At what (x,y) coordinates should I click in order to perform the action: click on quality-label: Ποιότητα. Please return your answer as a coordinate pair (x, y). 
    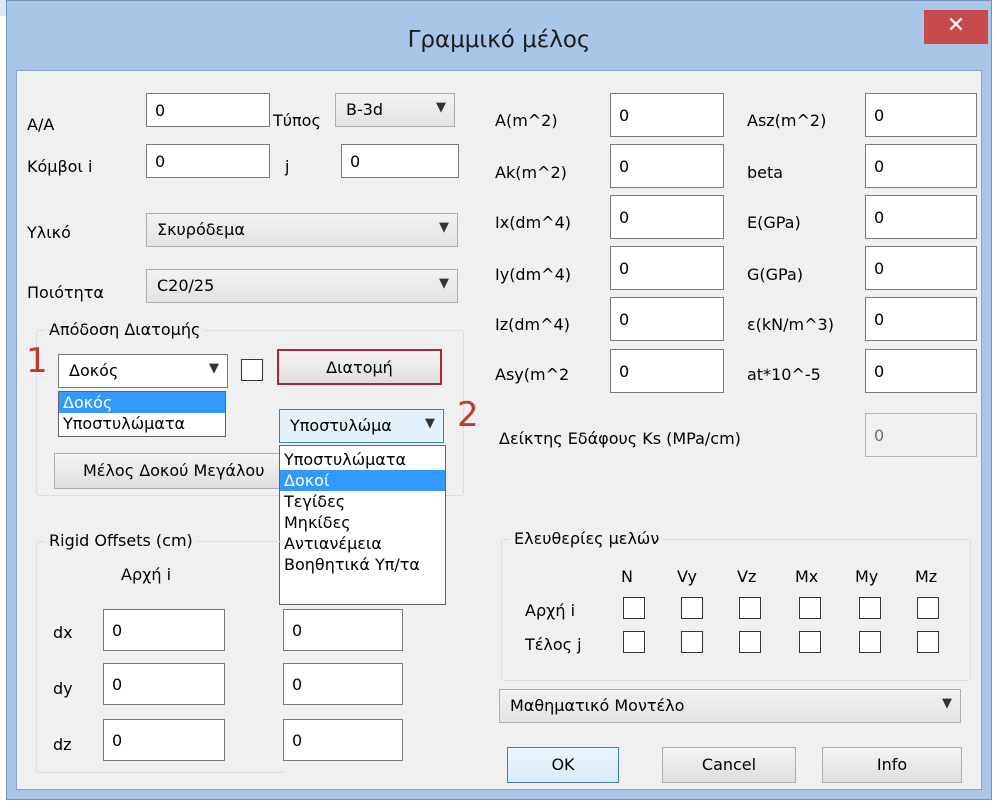
    Looking at the image, I should click on (65, 292).